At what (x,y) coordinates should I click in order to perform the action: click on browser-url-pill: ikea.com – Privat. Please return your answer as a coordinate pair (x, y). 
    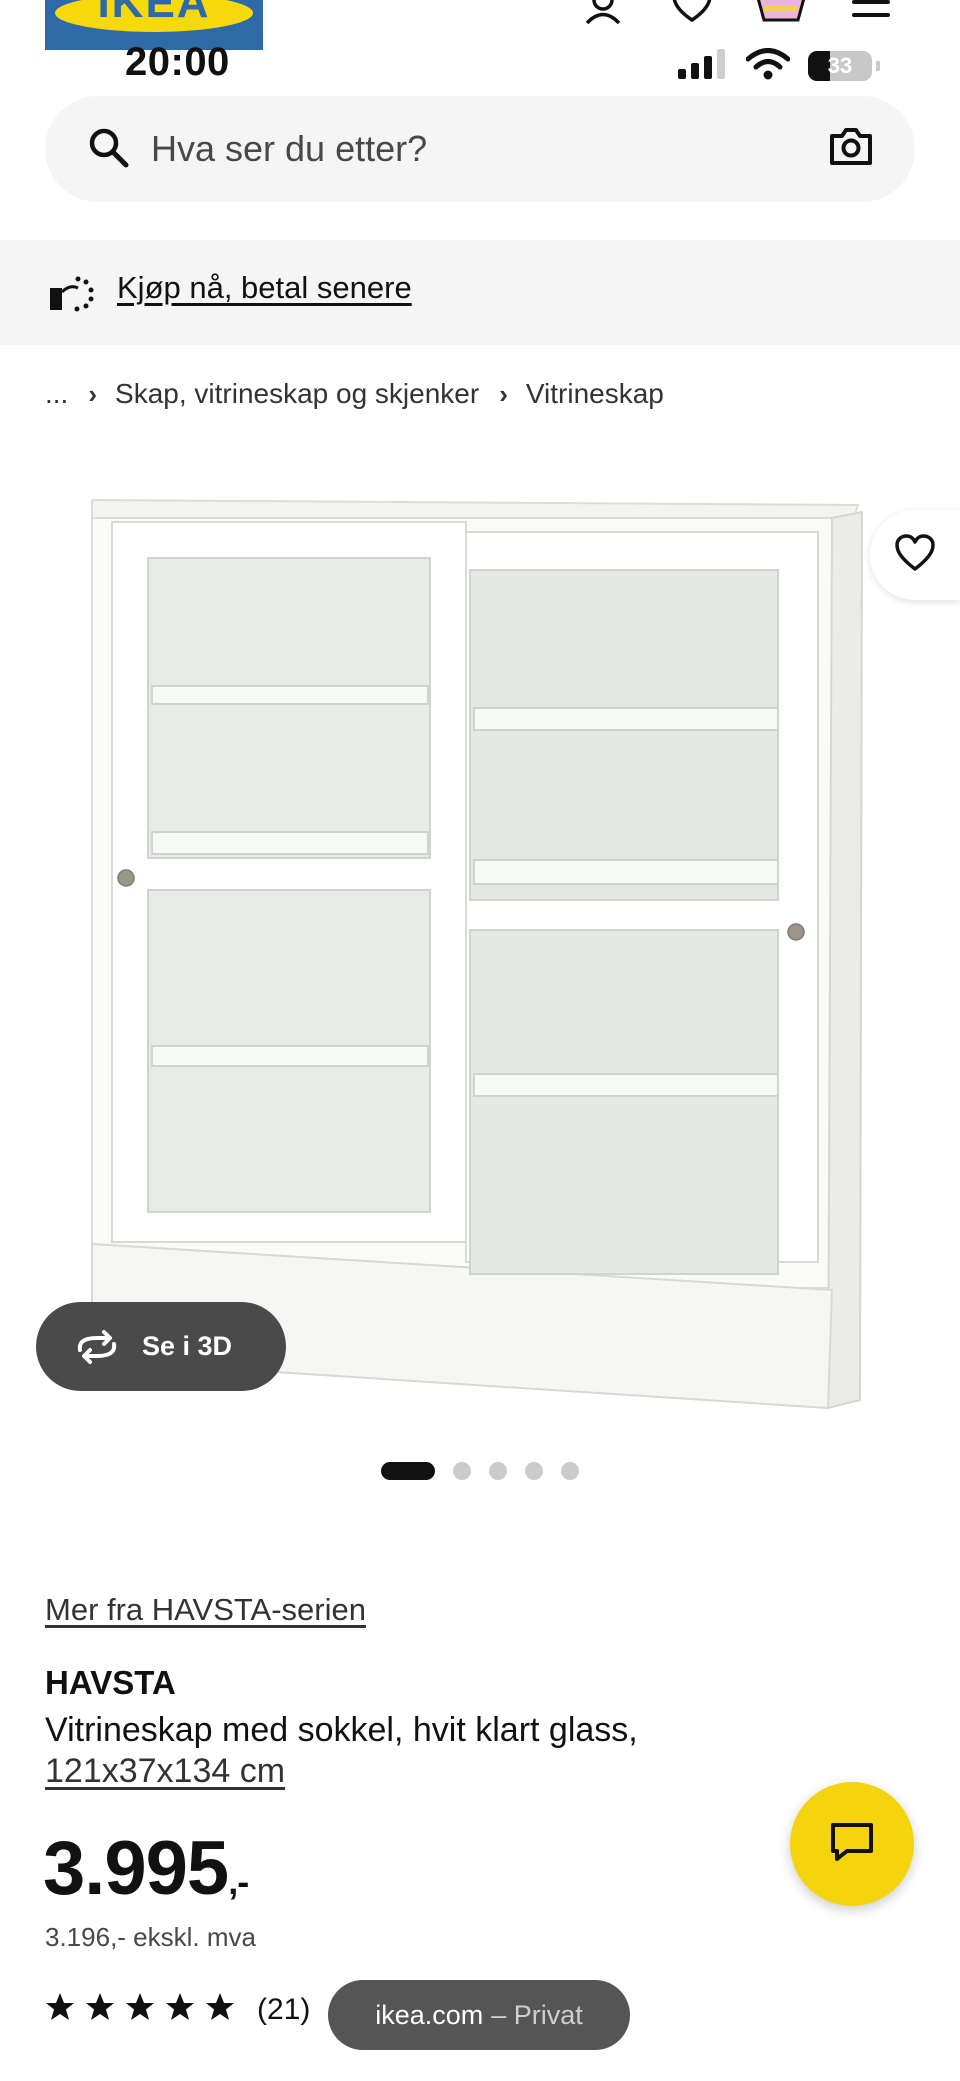
    Looking at the image, I should click on (479, 2015).